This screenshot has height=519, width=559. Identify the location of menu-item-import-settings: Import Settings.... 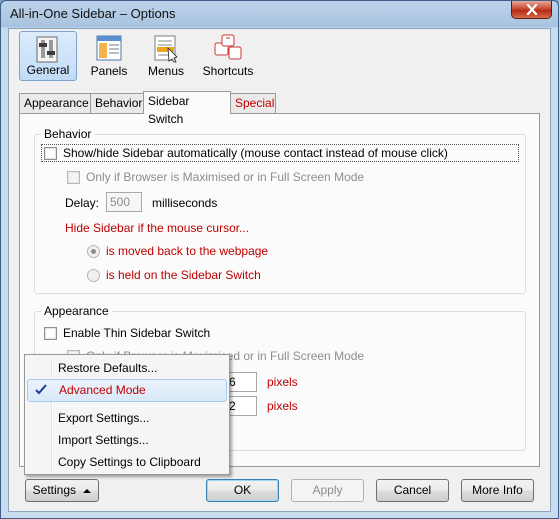
(127, 441).